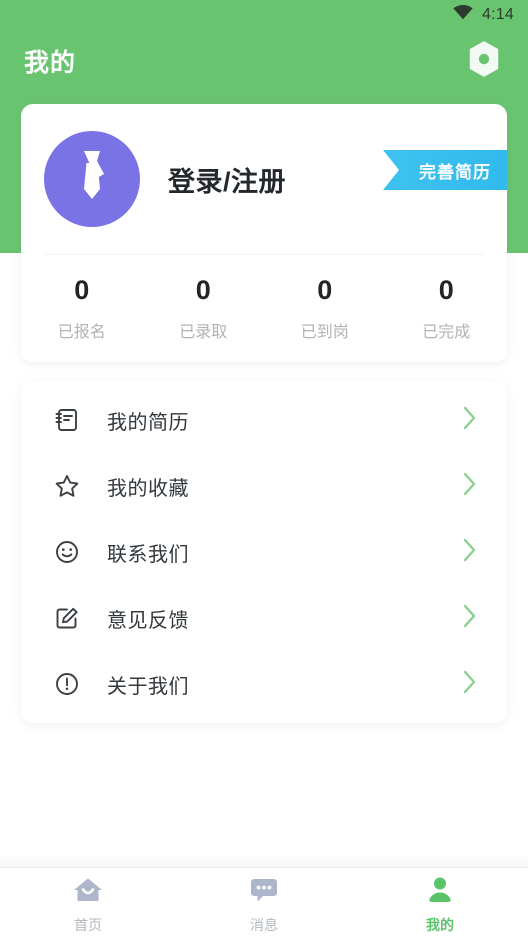 The width and height of the screenshot is (528, 943). What do you see at coordinates (498, 14) in the screenshot?
I see `status-time: 4:14` at bounding box center [498, 14].